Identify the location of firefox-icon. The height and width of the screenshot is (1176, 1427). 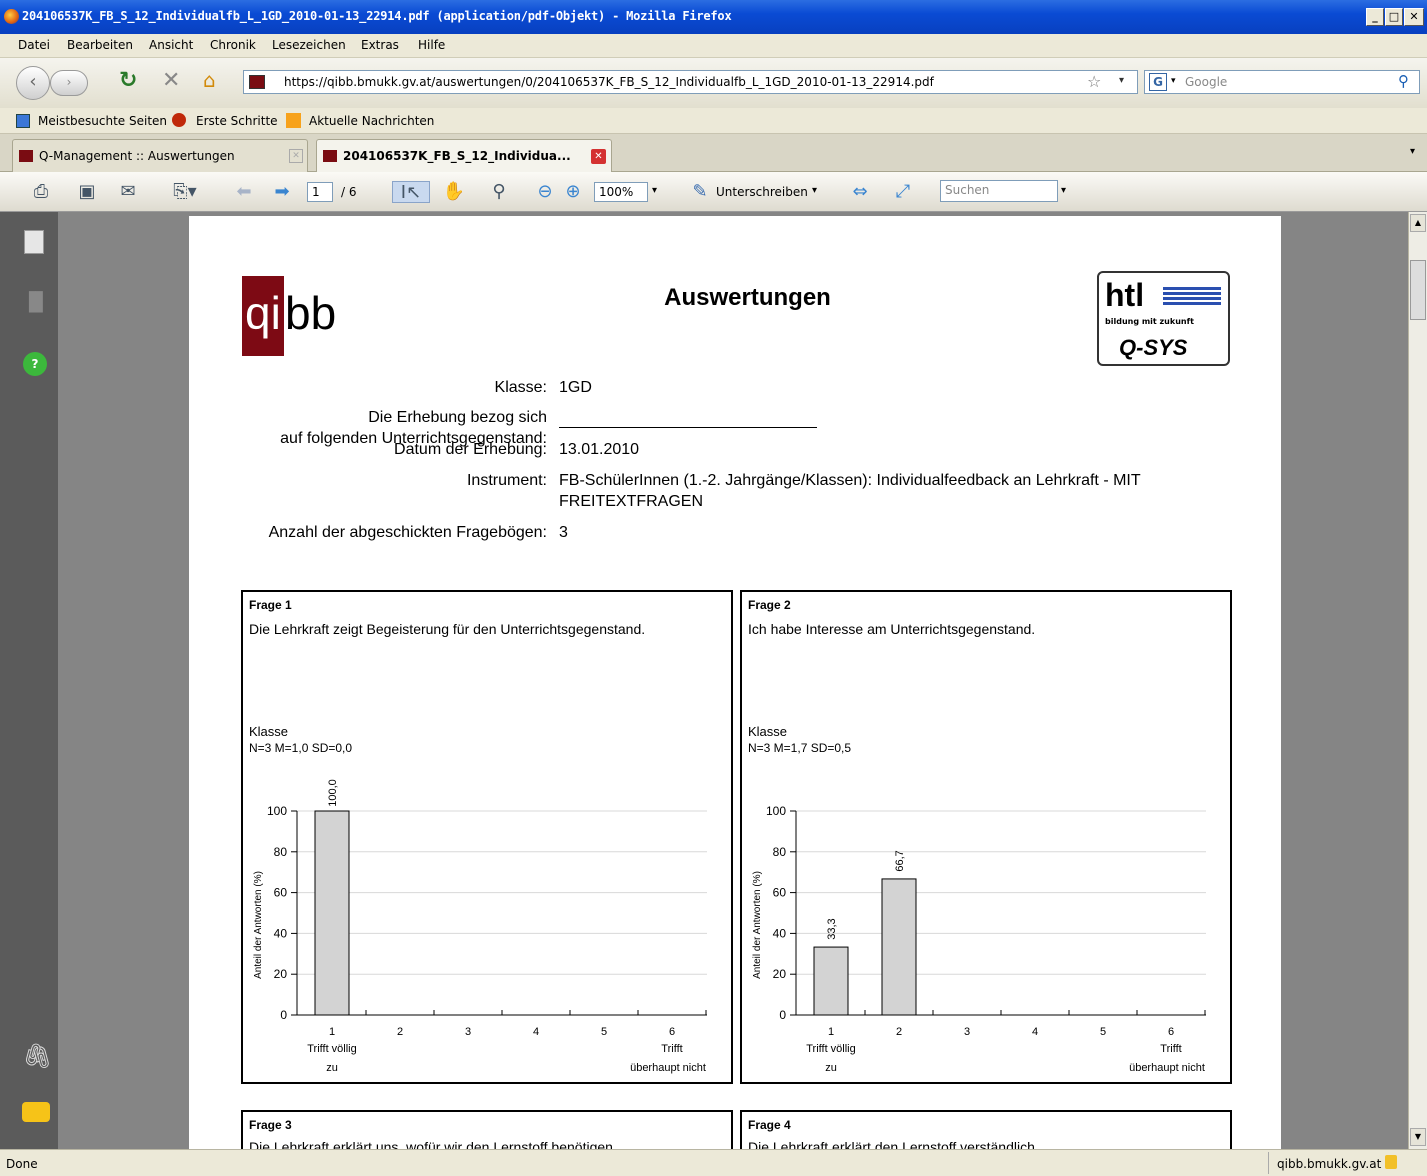
(11, 16).